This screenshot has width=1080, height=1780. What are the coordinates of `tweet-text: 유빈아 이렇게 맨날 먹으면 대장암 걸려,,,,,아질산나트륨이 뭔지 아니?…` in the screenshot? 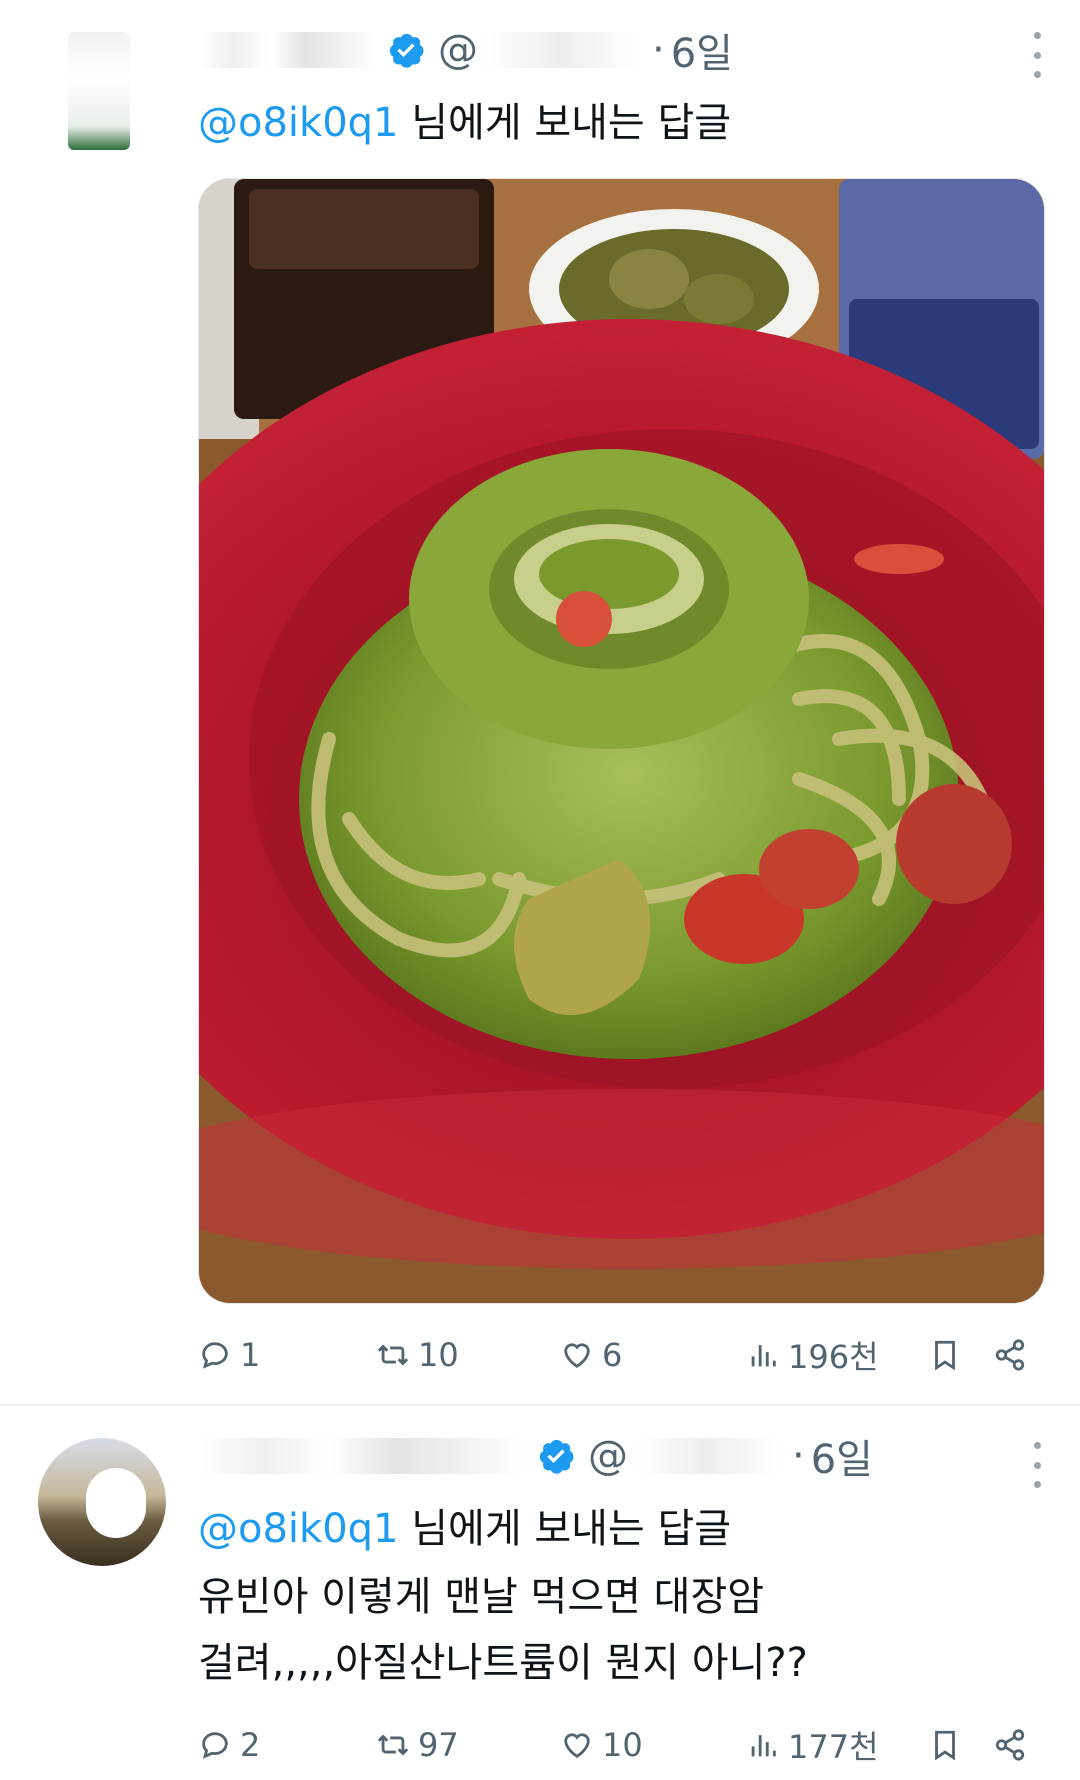 It's located at (618, 1630).